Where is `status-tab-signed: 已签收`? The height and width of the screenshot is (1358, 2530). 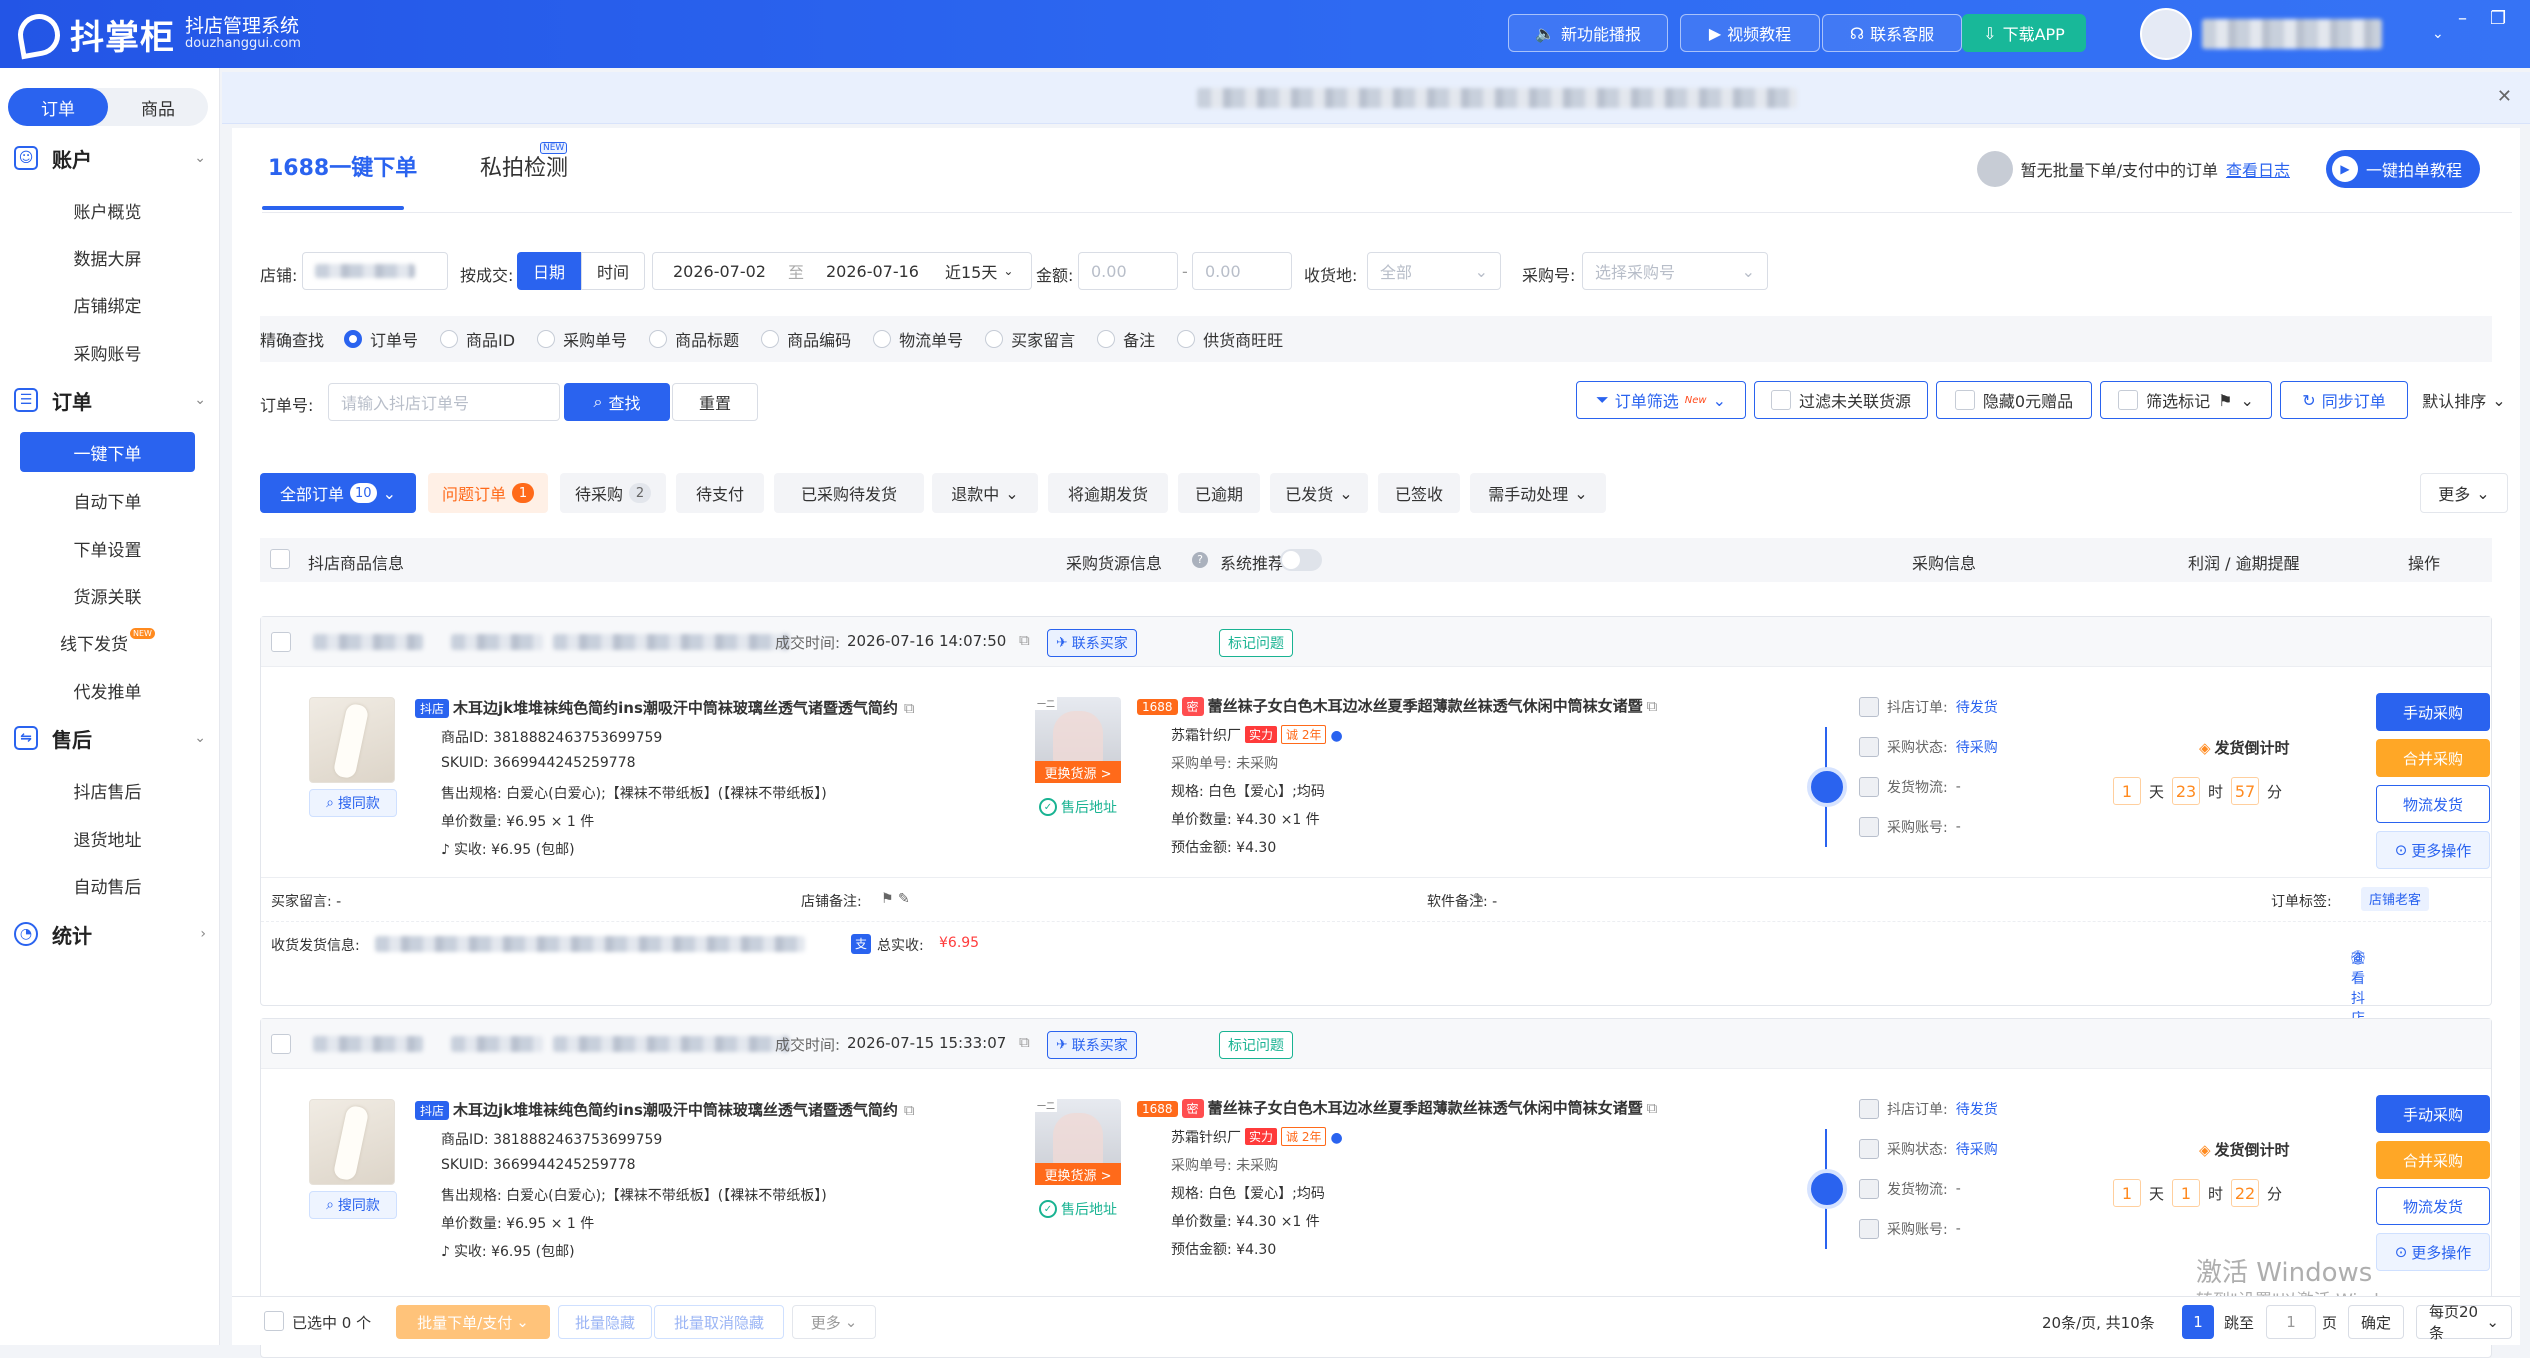 status-tab-signed: 已签收 is located at coordinates (1419, 493).